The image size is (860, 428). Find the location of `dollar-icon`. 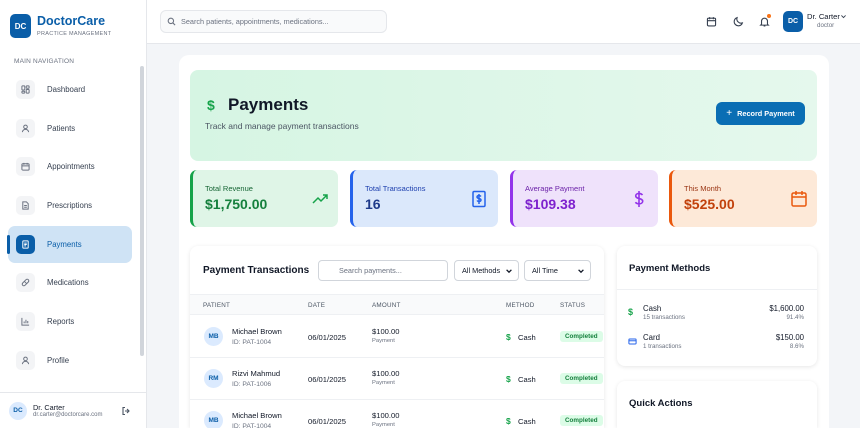

dollar-icon is located at coordinates (639, 199).